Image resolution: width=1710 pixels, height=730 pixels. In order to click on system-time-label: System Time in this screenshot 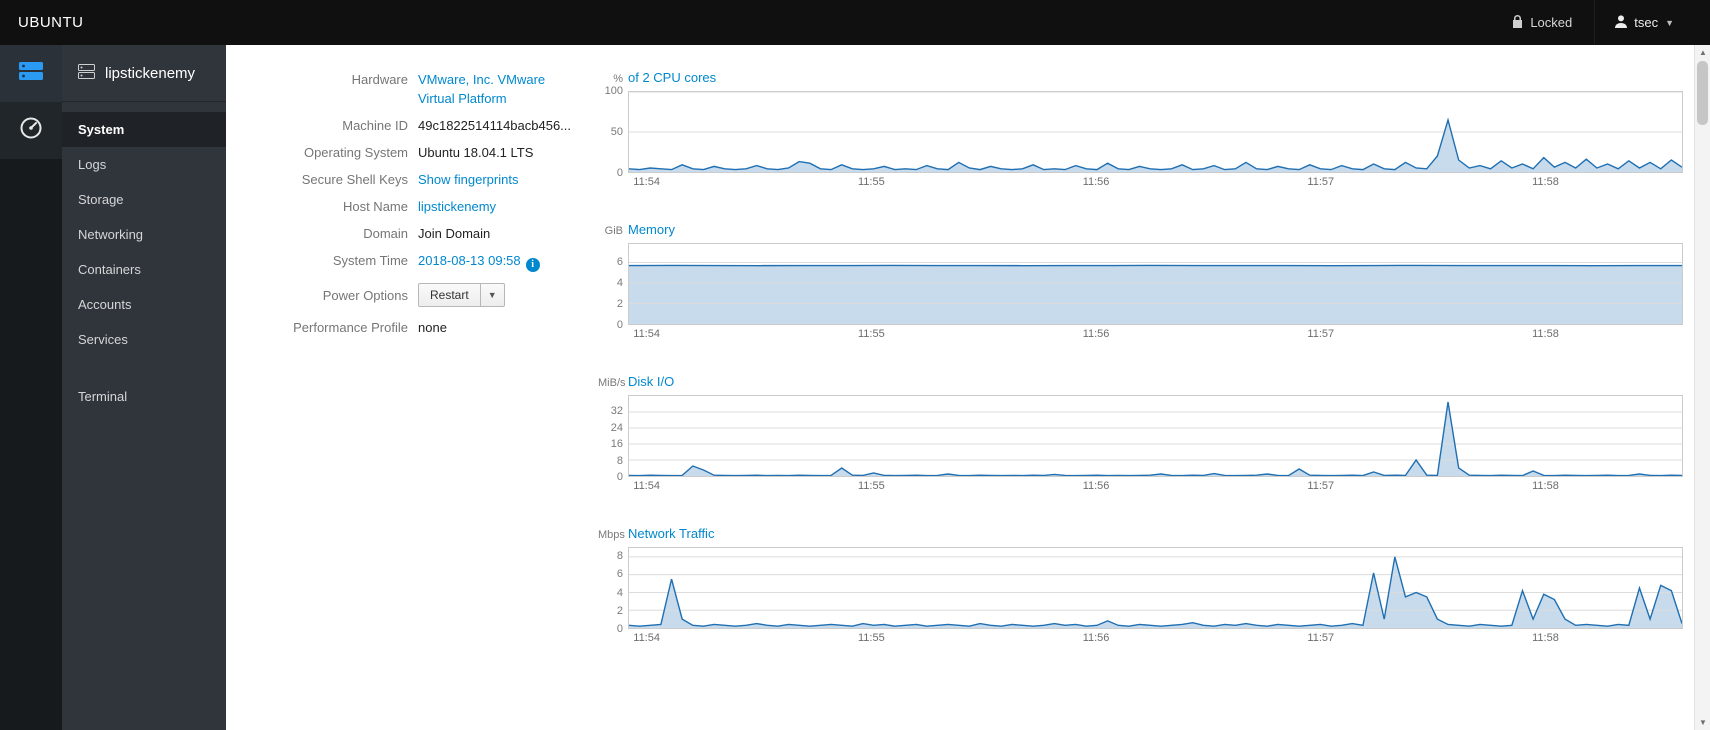, I will do `click(370, 260)`.